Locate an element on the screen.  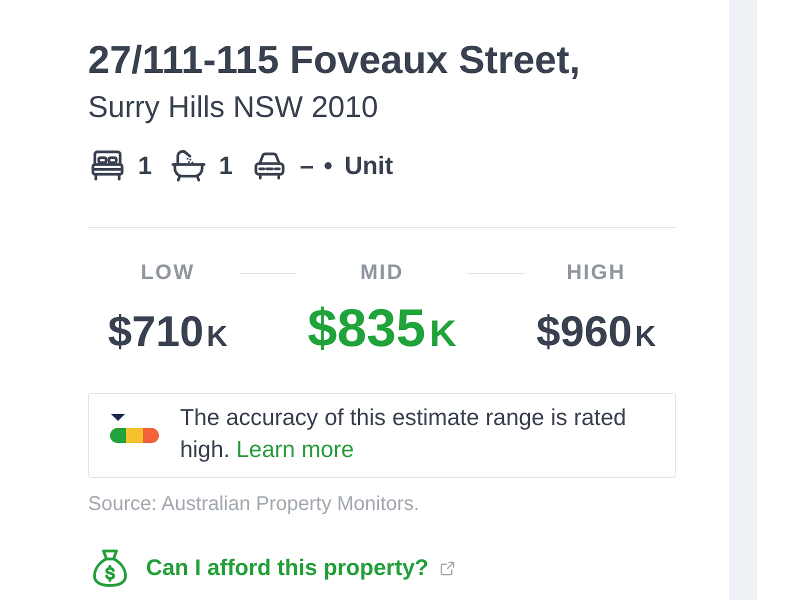
afford-link: Can I afford this property? is located at coordinates (287, 568).